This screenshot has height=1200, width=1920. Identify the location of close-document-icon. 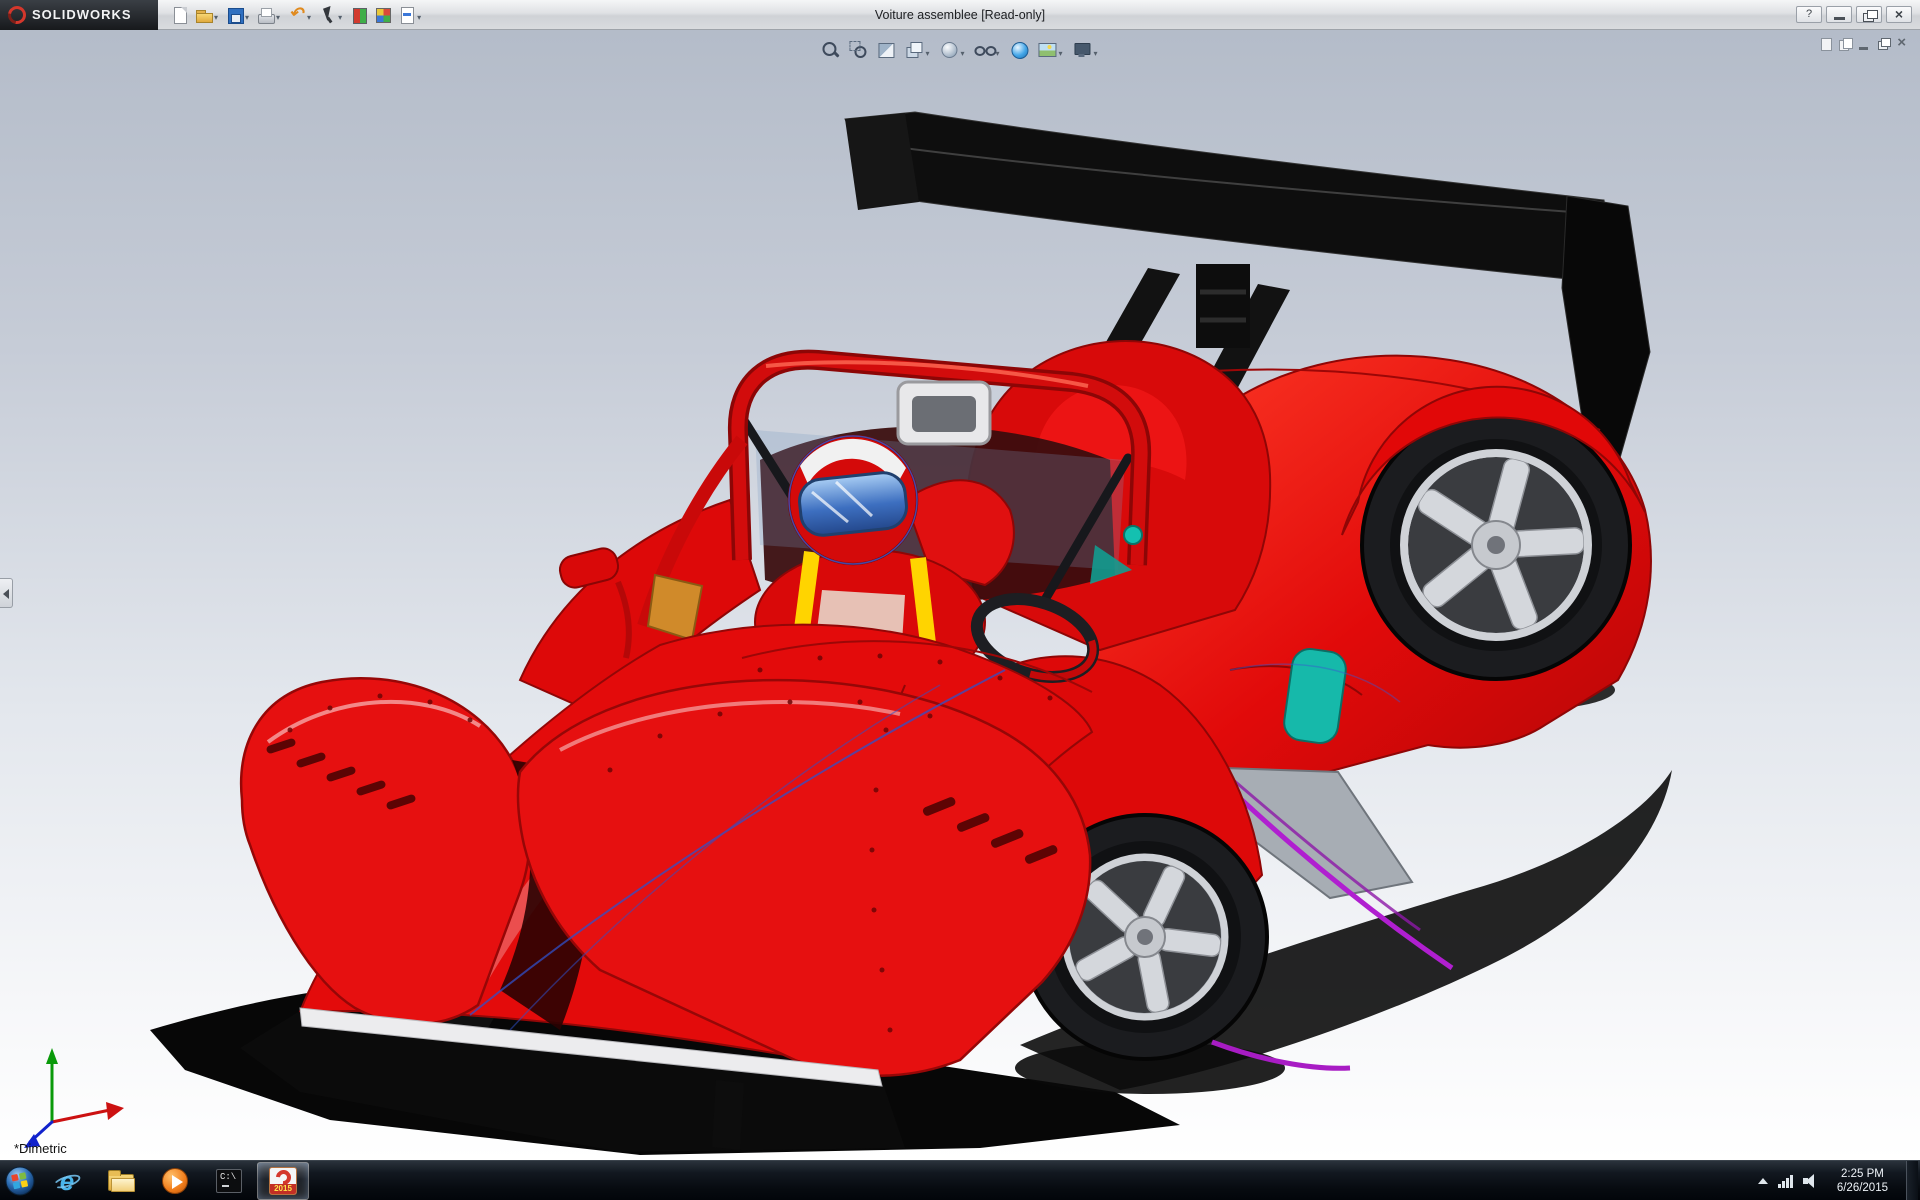
(1902, 43).